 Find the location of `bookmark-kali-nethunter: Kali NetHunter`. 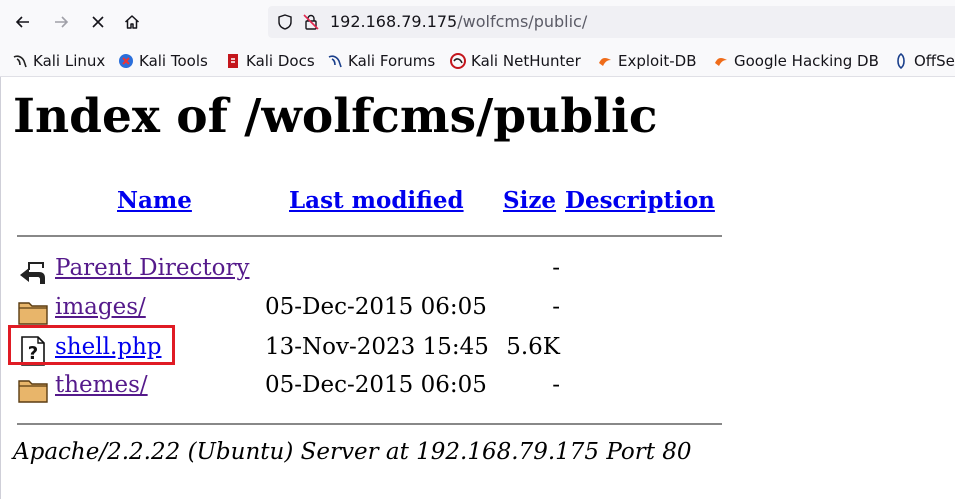

bookmark-kali-nethunter: Kali NetHunter is located at coordinates (515, 61).